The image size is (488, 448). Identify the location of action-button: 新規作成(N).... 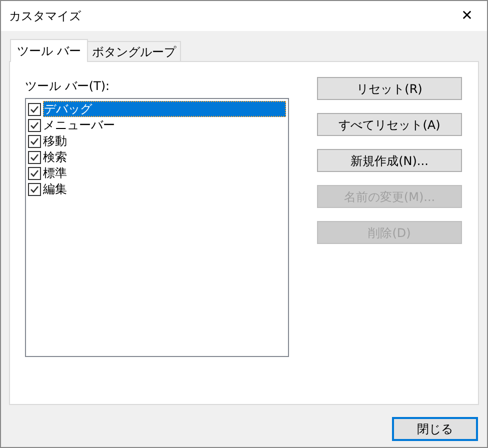
(389, 160).